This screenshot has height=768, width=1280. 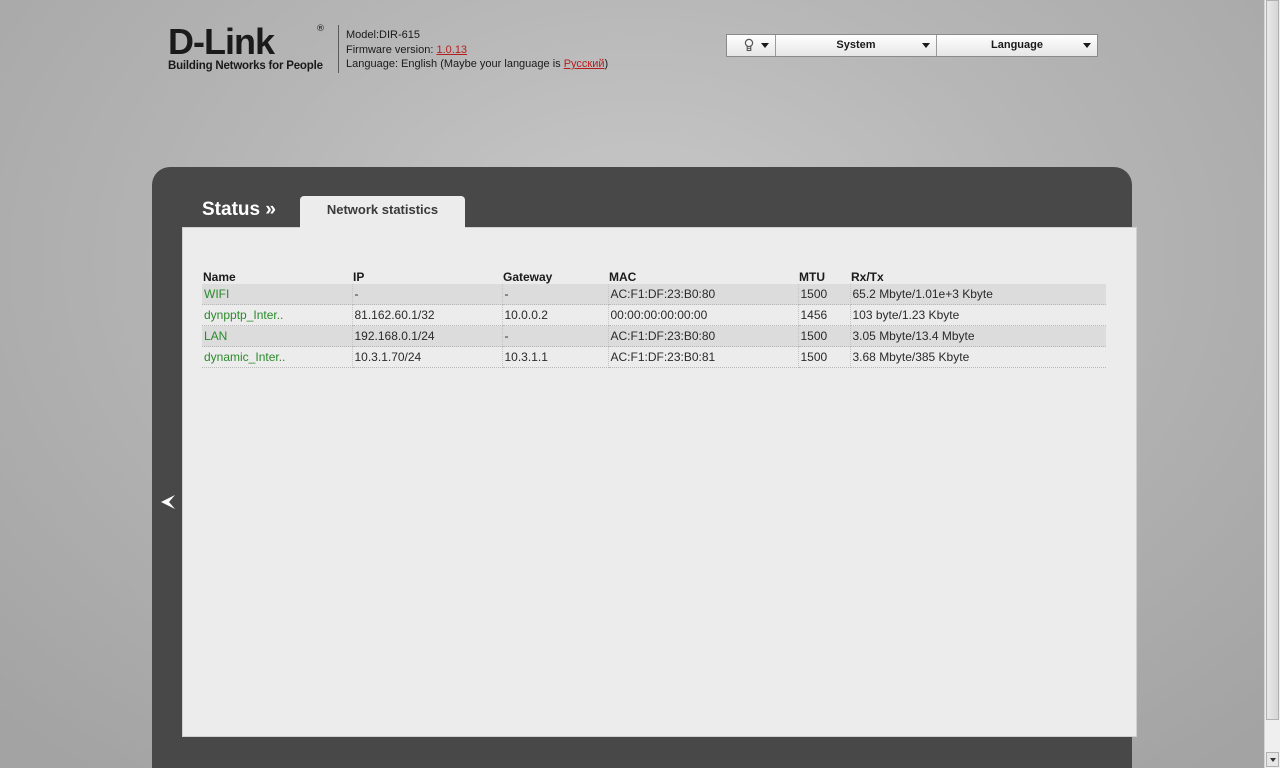 I want to click on chevron-left-icon, so click(x=168, y=502).